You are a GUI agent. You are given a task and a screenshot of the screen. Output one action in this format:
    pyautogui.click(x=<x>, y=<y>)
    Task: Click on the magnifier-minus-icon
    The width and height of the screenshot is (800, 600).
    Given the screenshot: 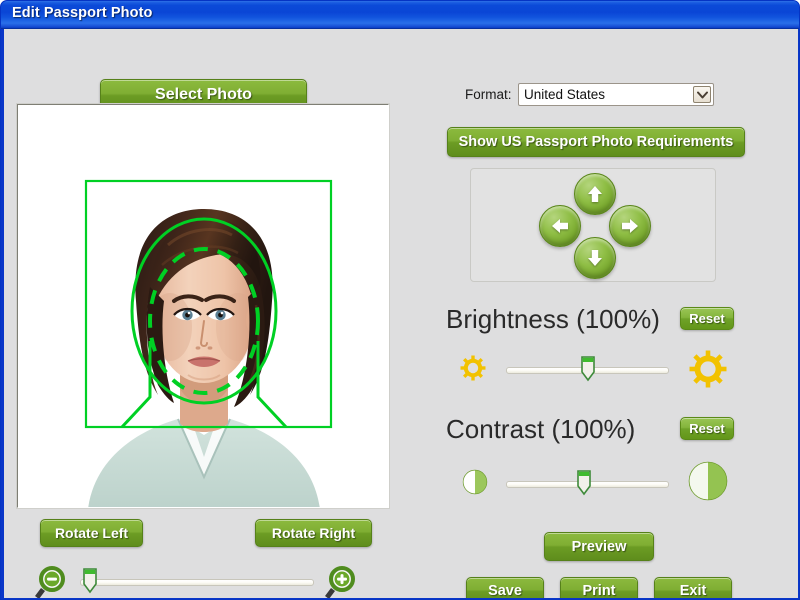 What is the action you would take?
    pyautogui.click(x=49, y=582)
    